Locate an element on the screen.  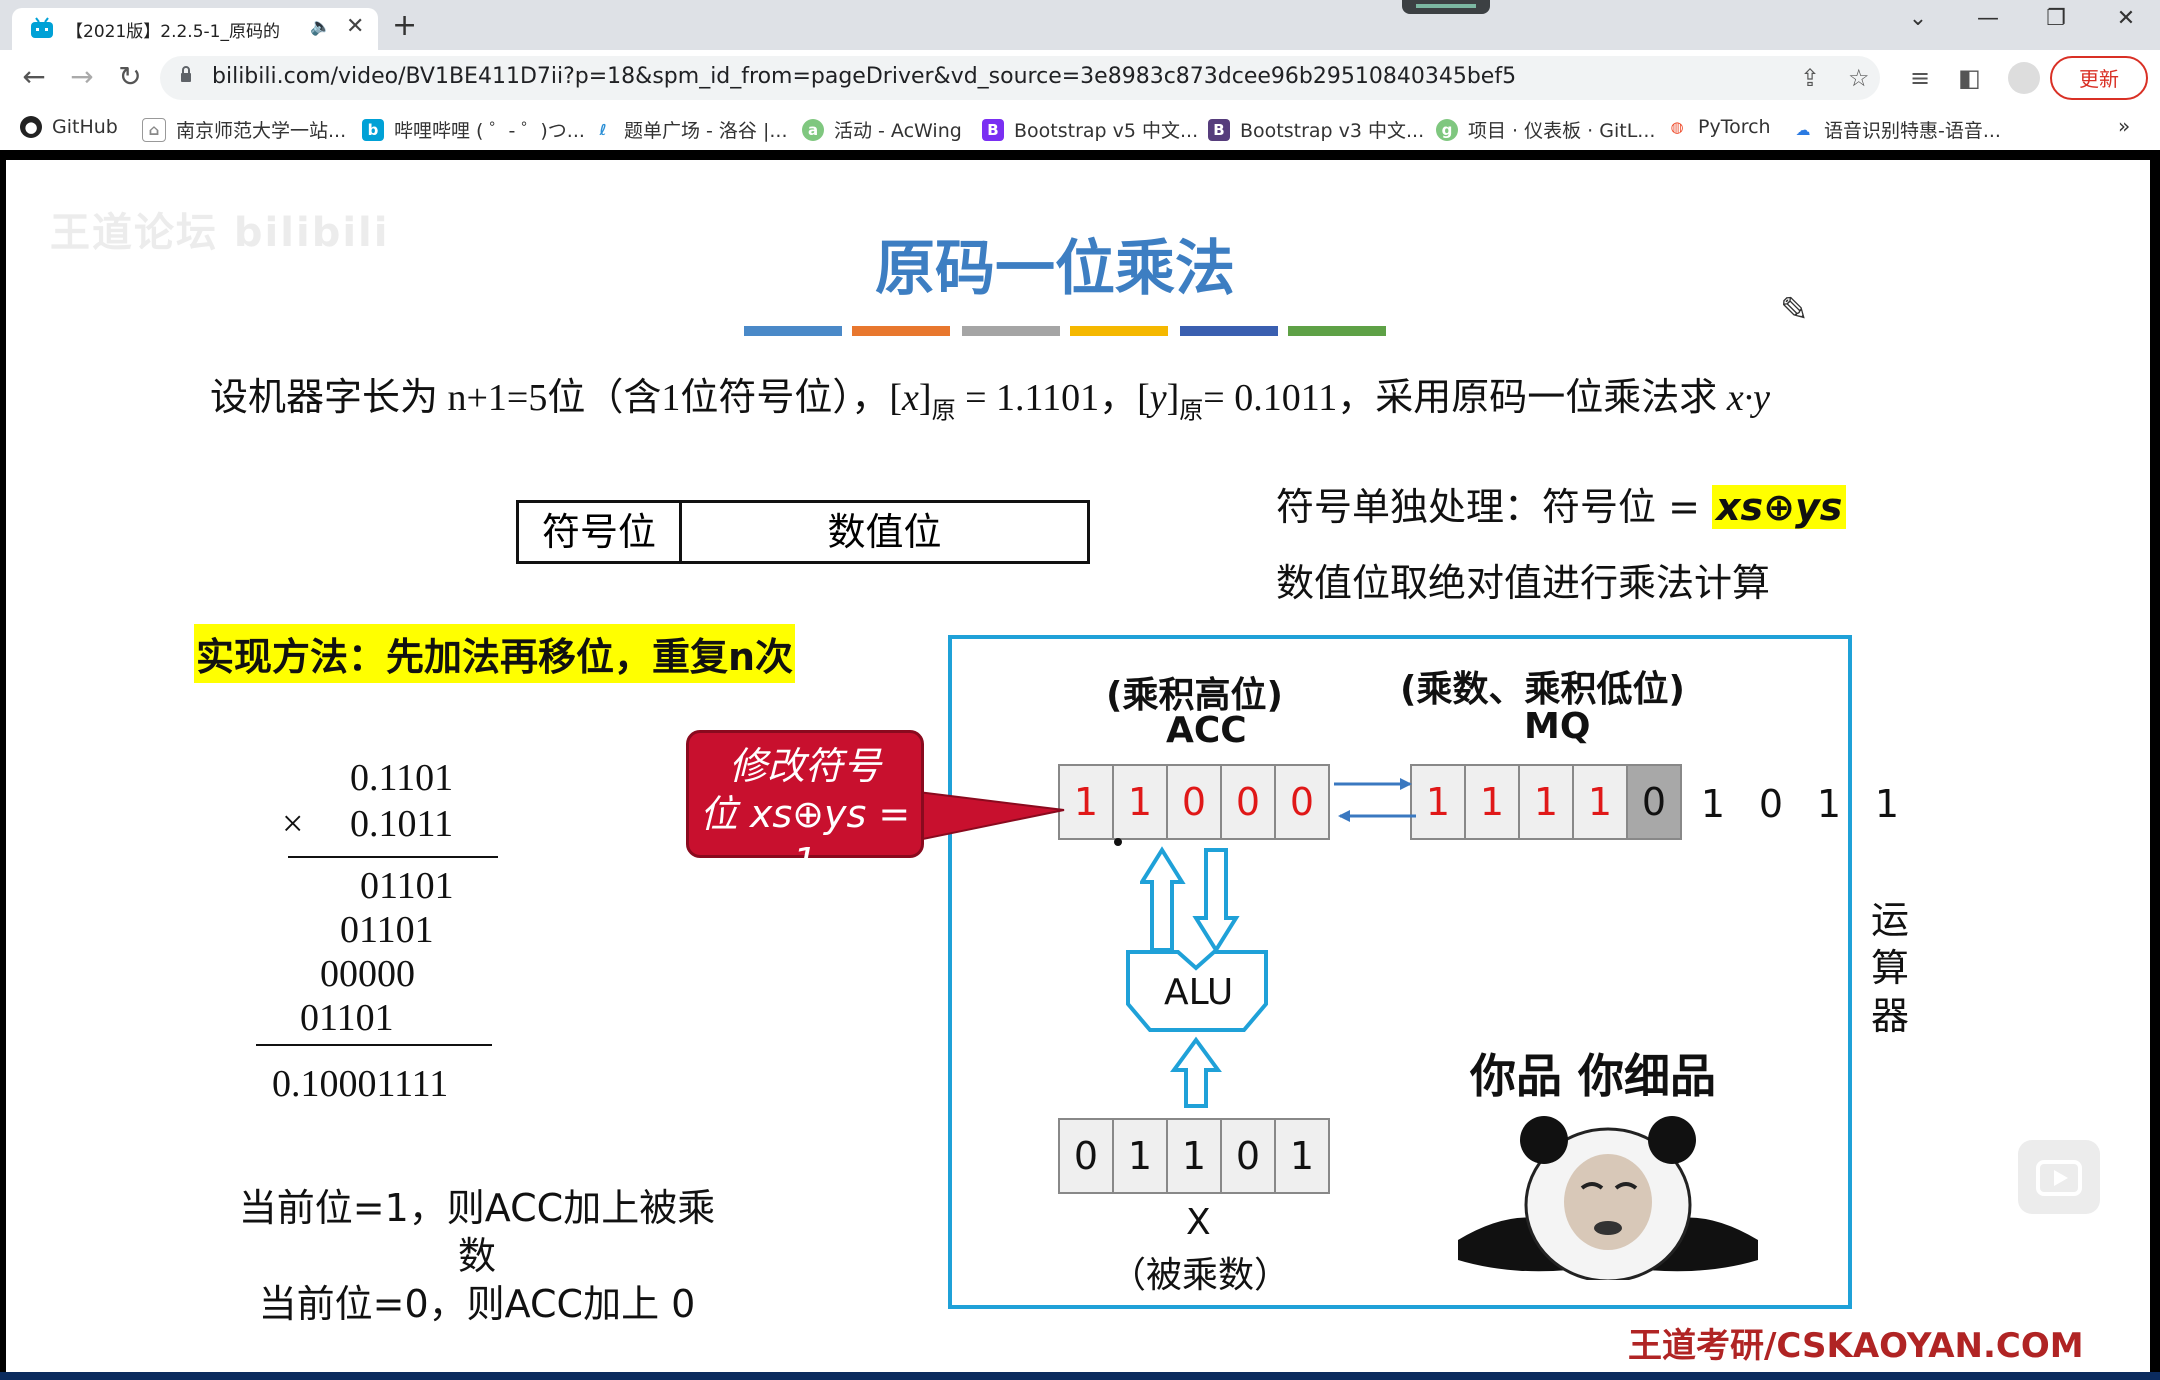
tab-close-icon: ✕ is located at coordinates (355, 26).